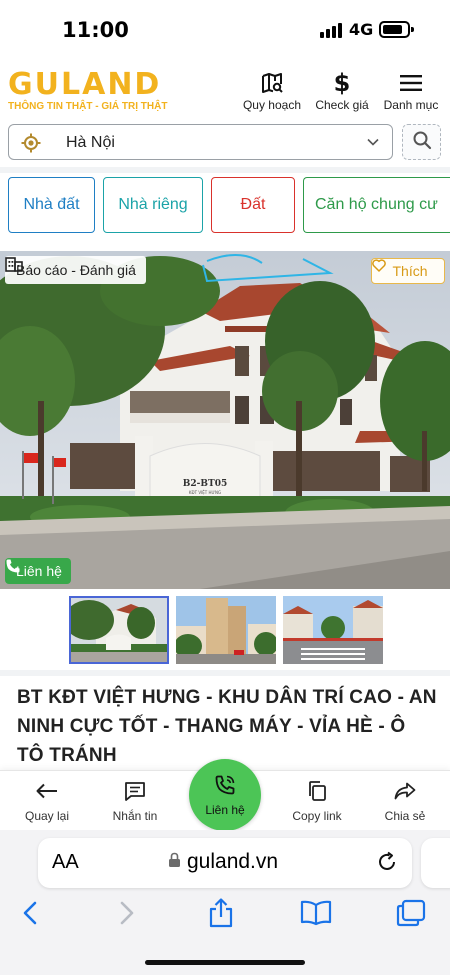 Image resolution: width=450 pixels, height=975 pixels. Describe the element at coordinates (88, 106) in the screenshot. I see `logo-tagline: THÔNG TIN THẬT - GIÁ TRỊ THẬT` at that location.